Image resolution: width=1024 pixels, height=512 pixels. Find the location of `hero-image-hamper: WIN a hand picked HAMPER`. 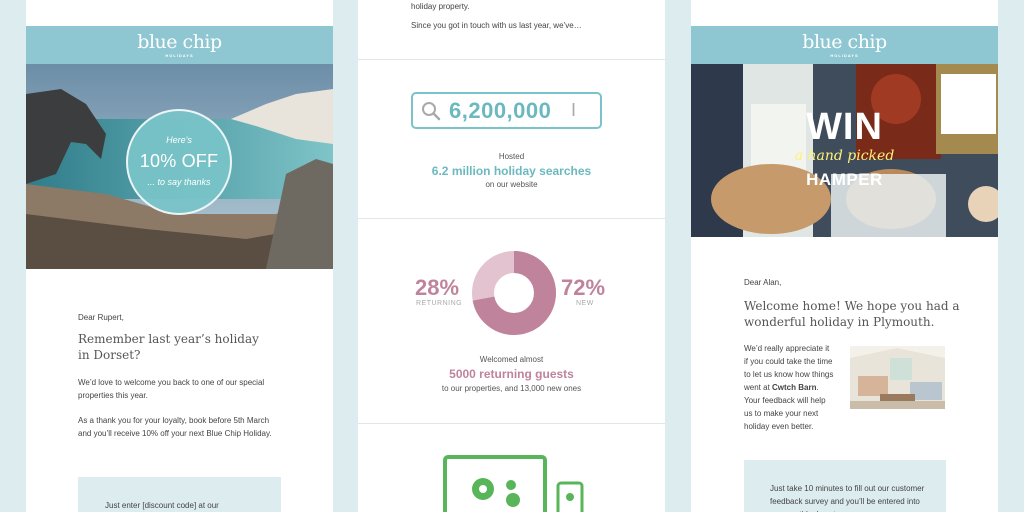

hero-image-hamper: WIN a hand picked HAMPER is located at coordinates (844, 150).